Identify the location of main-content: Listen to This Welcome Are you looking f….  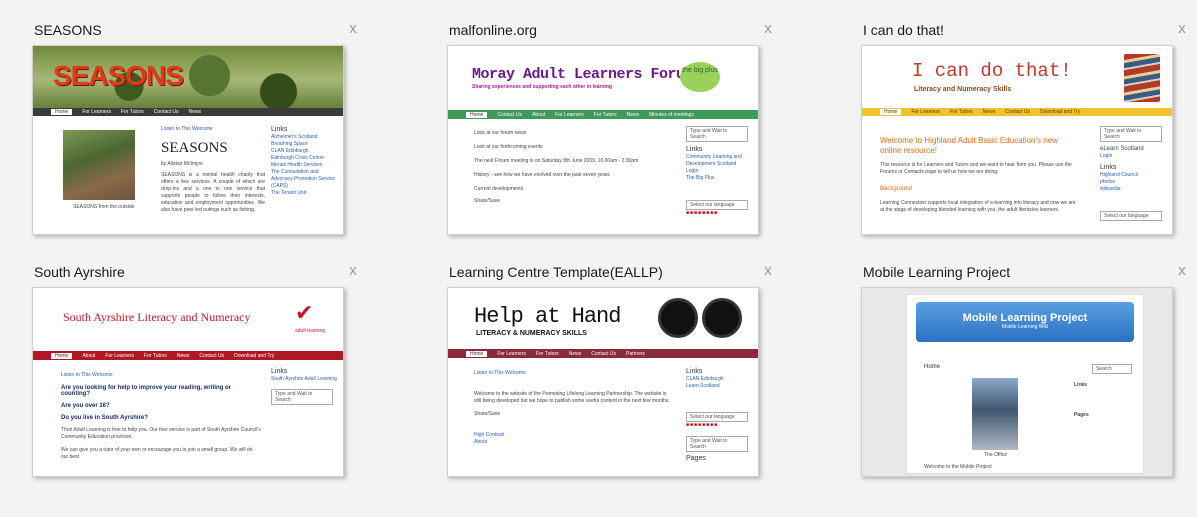
(161, 416).